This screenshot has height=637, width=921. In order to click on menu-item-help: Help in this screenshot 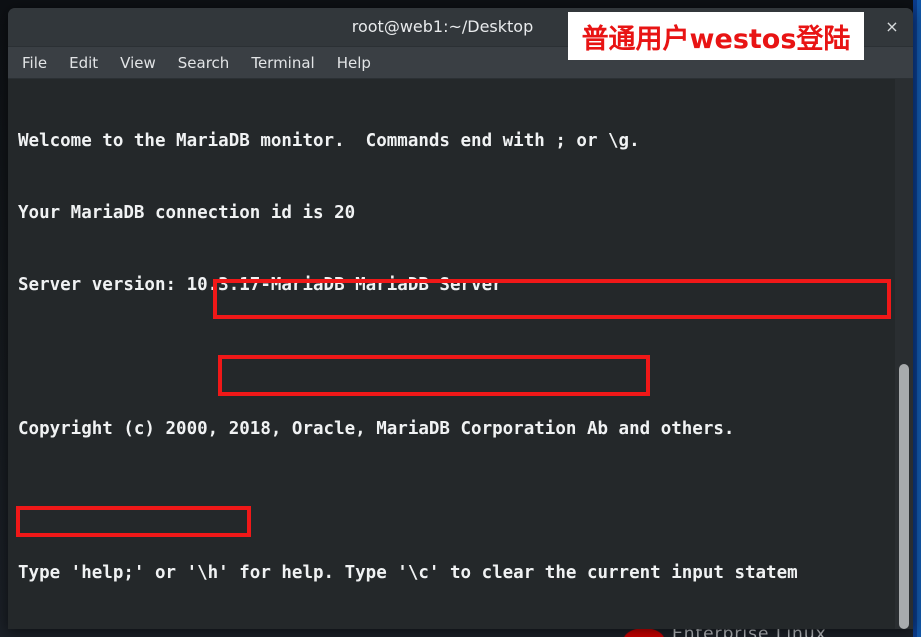, I will do `click(354, 63)`.